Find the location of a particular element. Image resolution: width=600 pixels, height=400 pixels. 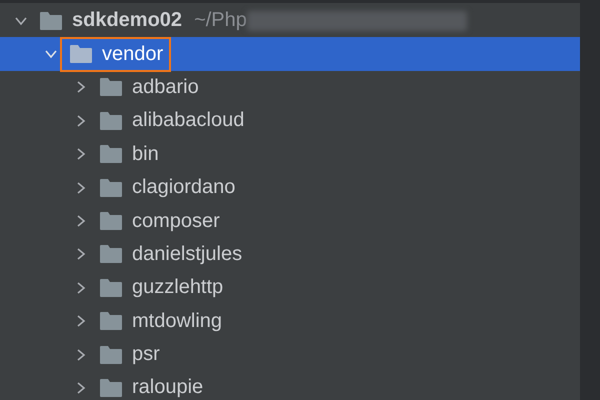

tree-row: guzzlehttp is located at coordinates (290, 288).